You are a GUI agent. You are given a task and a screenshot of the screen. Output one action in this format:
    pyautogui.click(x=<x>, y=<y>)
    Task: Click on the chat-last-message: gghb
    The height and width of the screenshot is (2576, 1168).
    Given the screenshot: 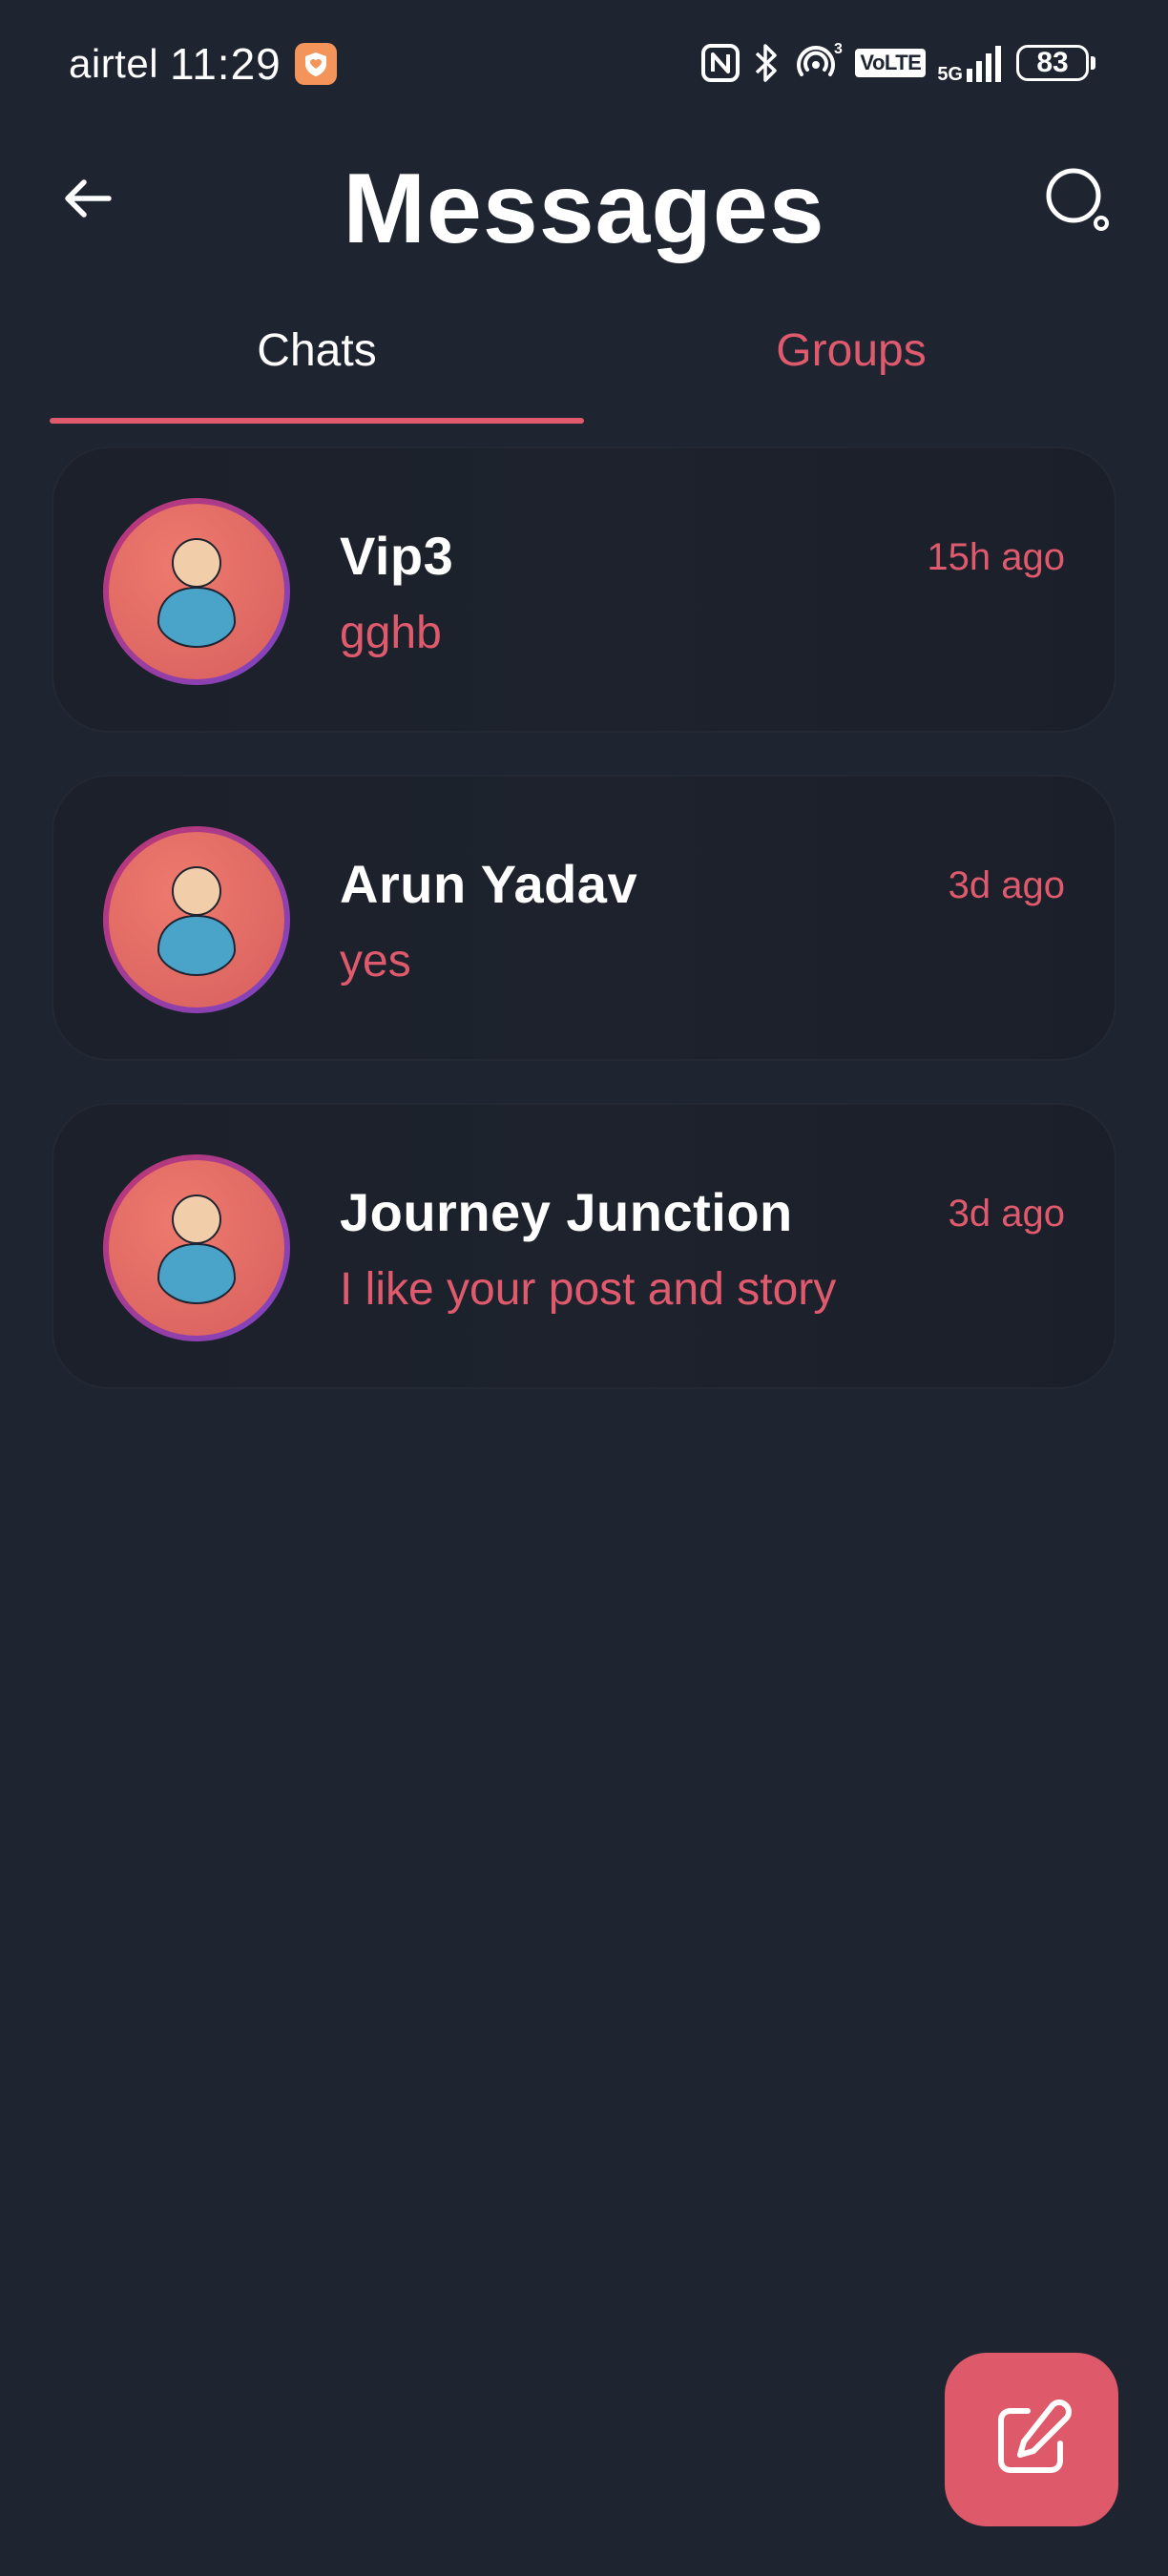 What is the action you would take?
    pyautogui.click(x=391, y=633)
    